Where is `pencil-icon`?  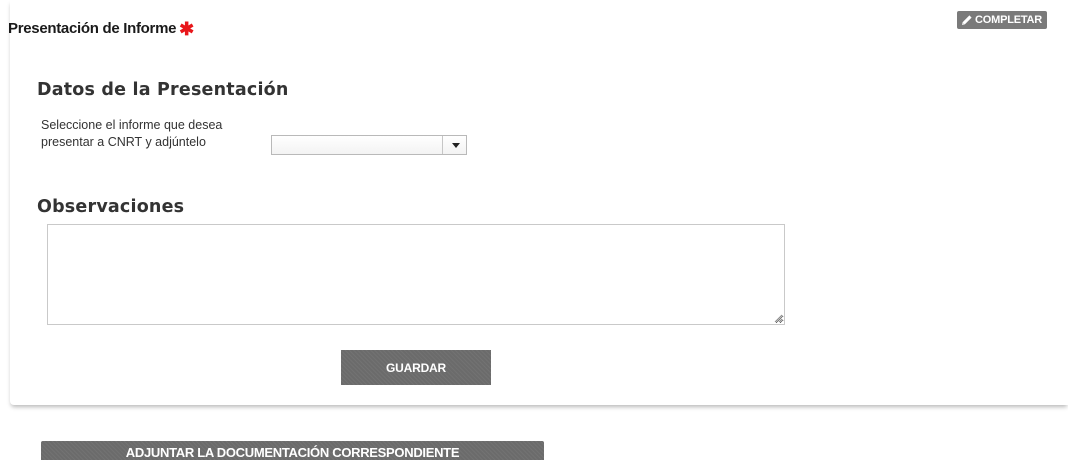 pencil-icon is located at coordinates (967, 20).